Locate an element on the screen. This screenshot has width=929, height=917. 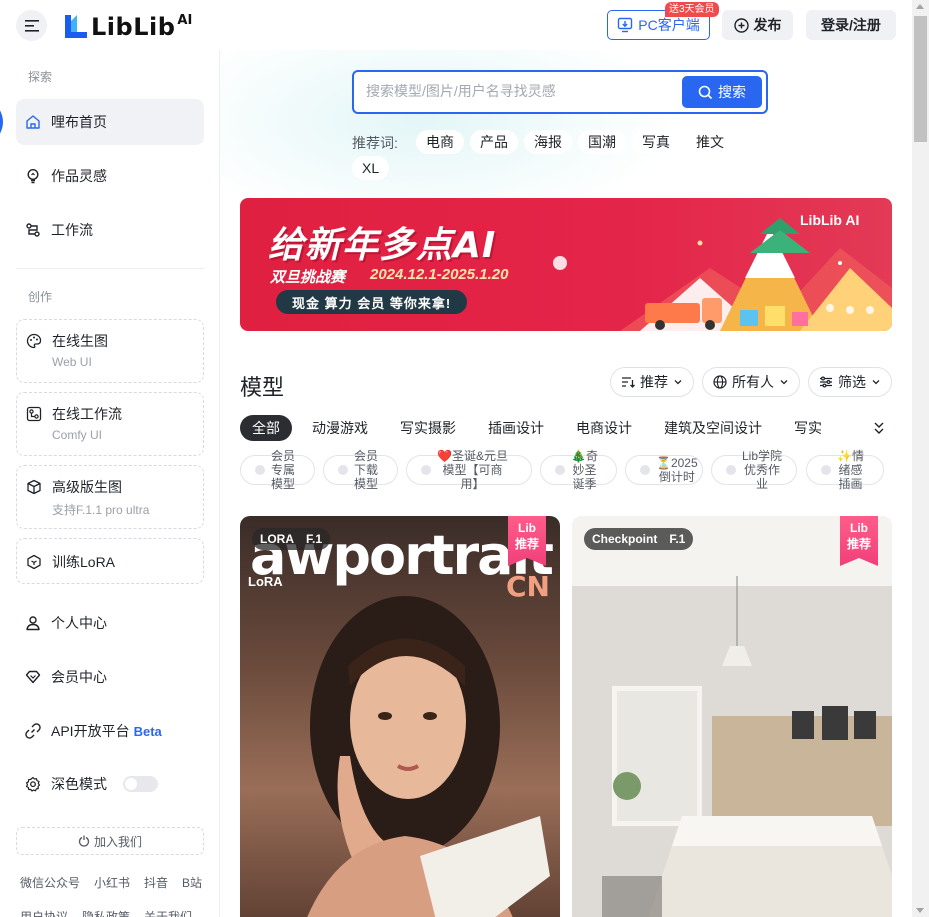
banner-prize-pill: 现金 算力 会员 等你来拿! is located at coordinates (372, 302).